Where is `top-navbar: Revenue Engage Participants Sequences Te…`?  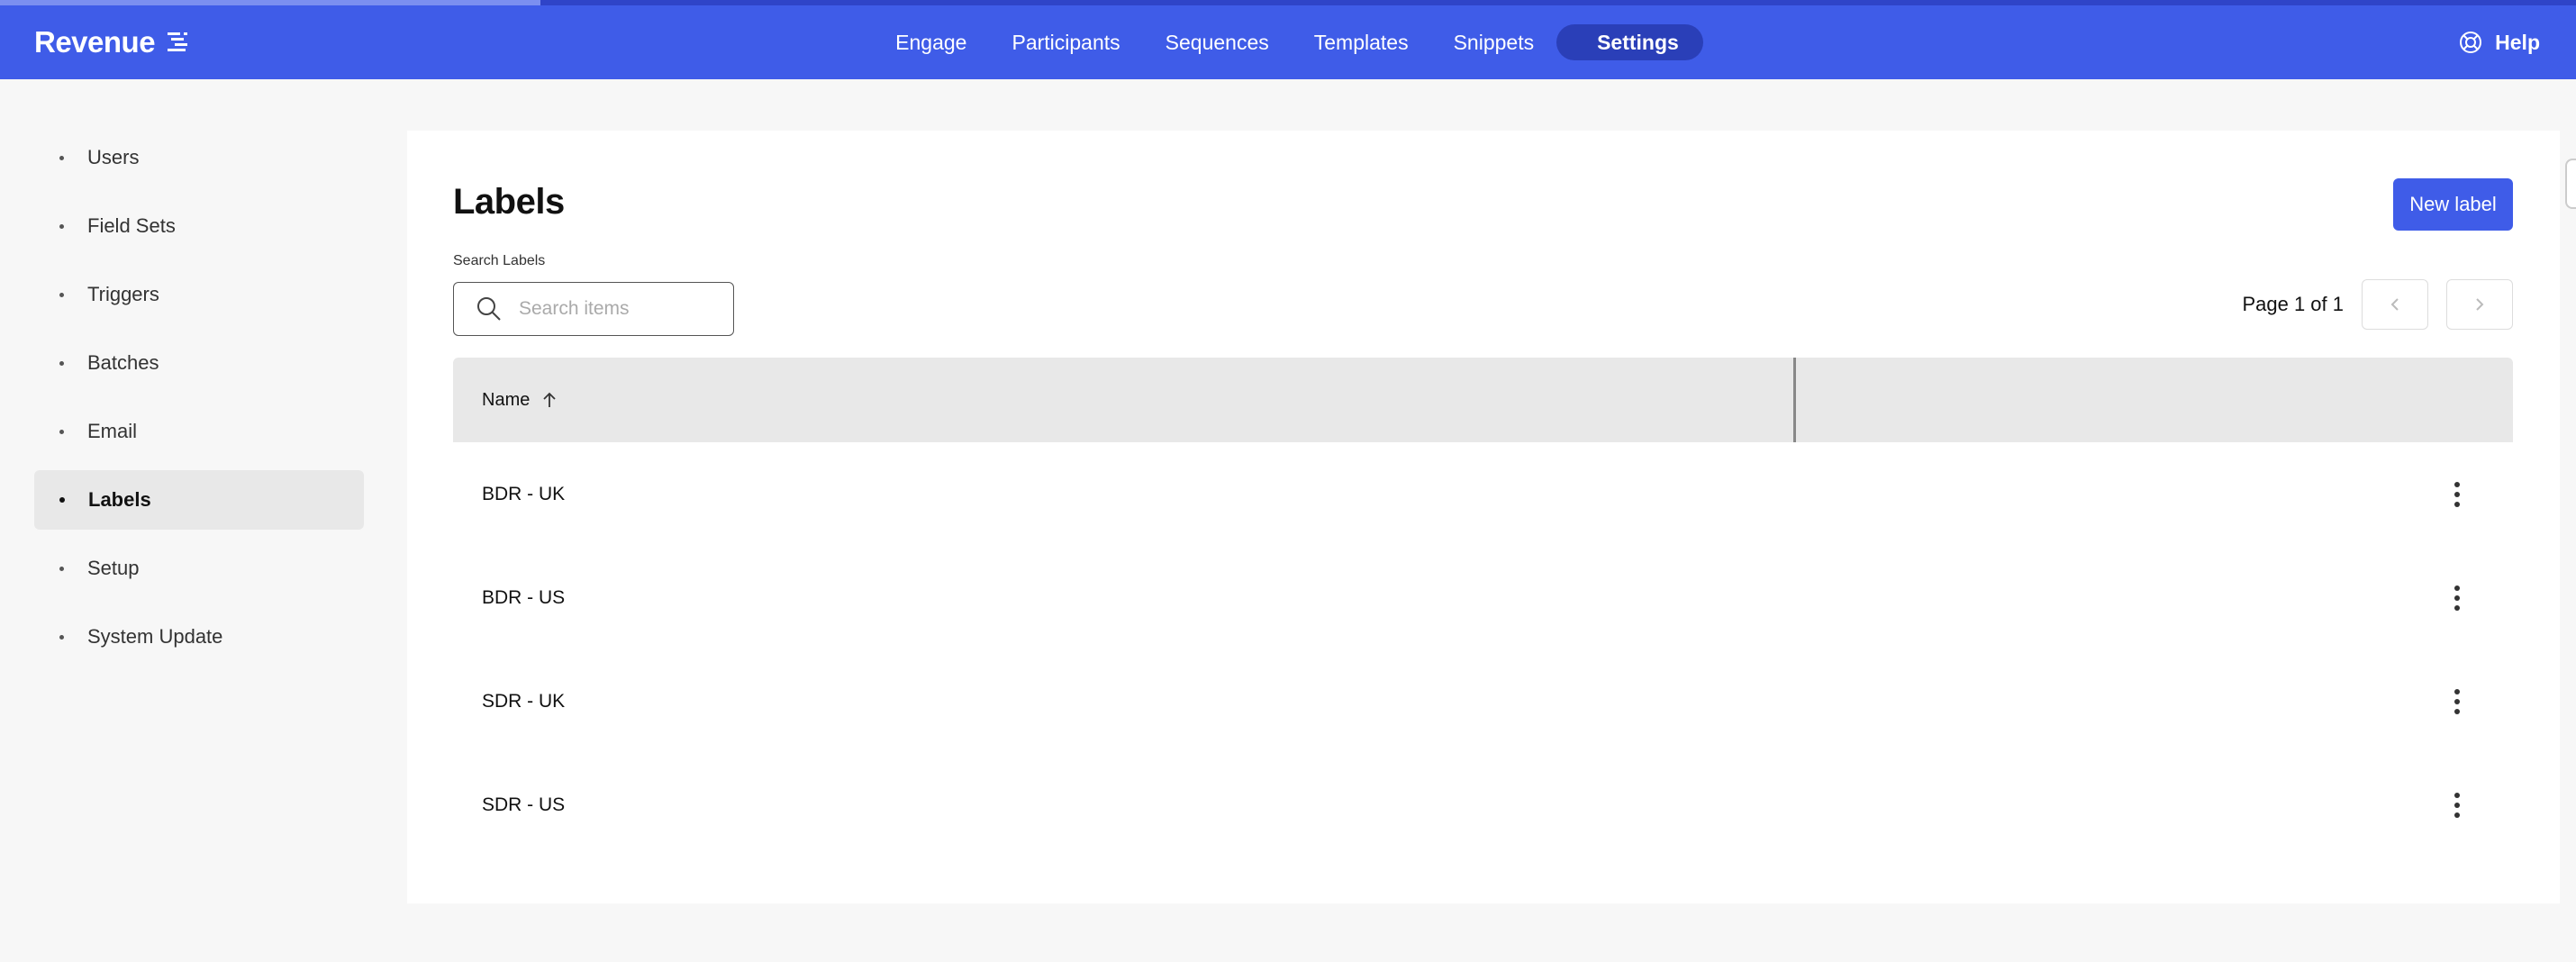
top-navbar: Revenue Engage Participants Sequences Te… is located at coordinates (1288, 42).